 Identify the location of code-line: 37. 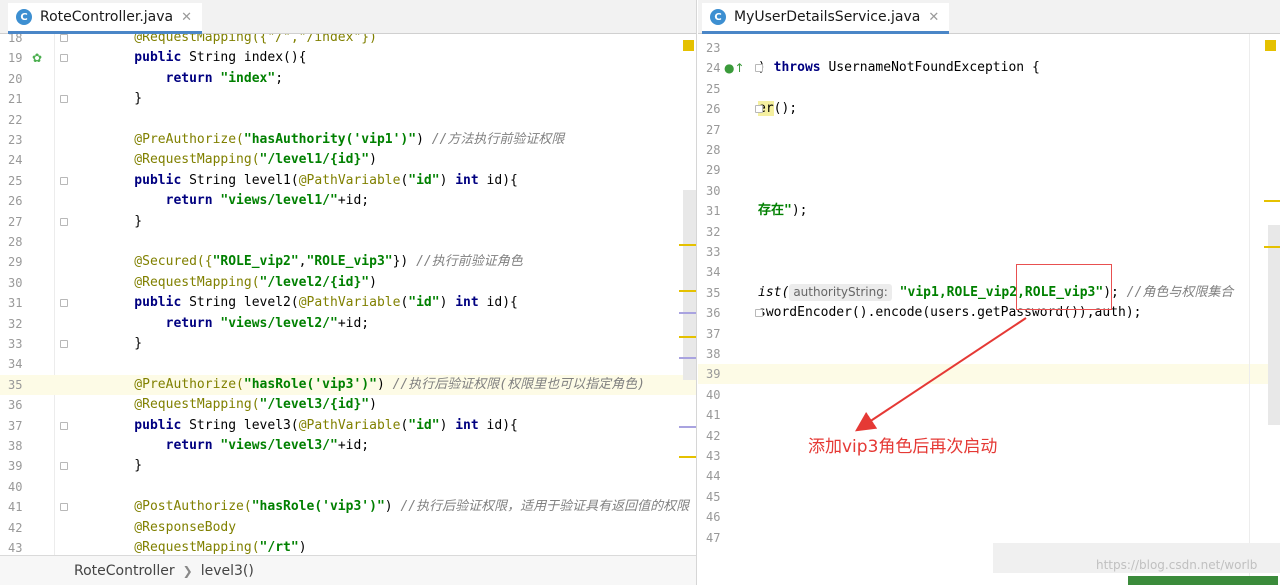
(989, 334).